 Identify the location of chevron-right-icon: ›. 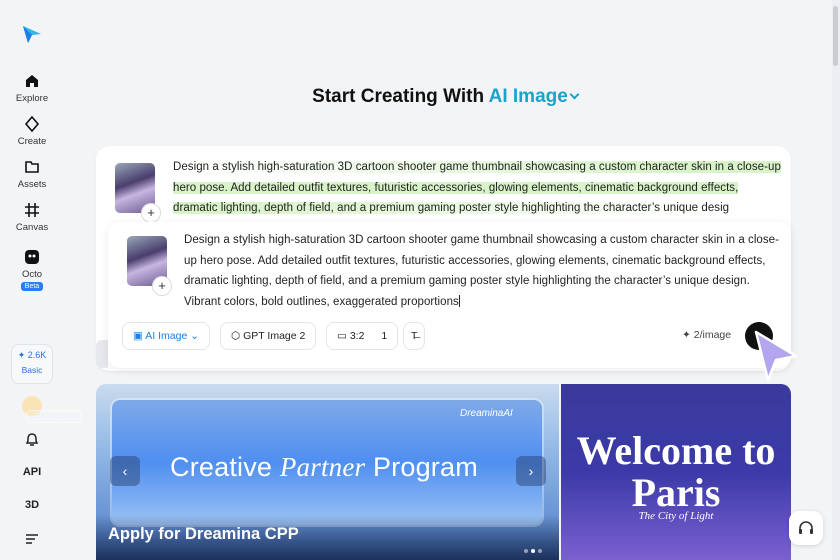
(531, 471).